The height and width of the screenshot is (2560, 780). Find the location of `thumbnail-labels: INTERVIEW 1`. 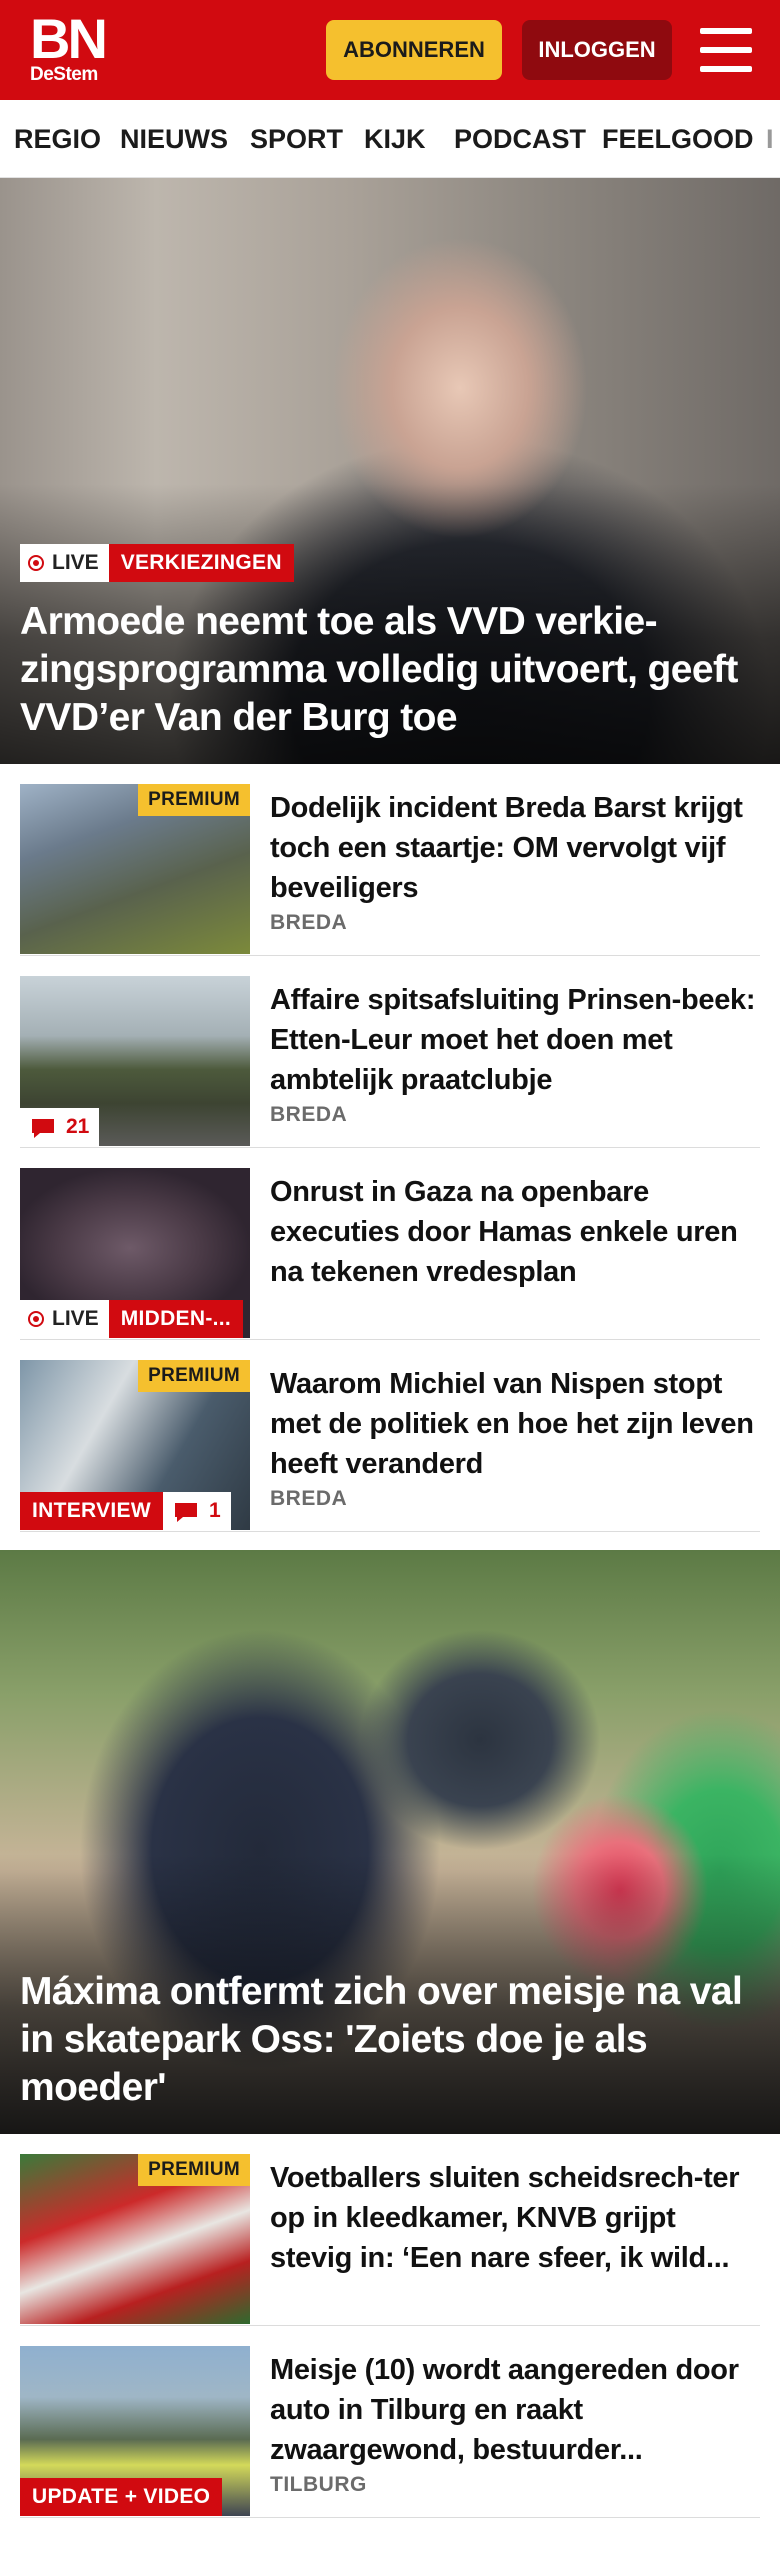

thumbnail-labels: INTERVIEW 1 is located at coordinates (125, 1511).